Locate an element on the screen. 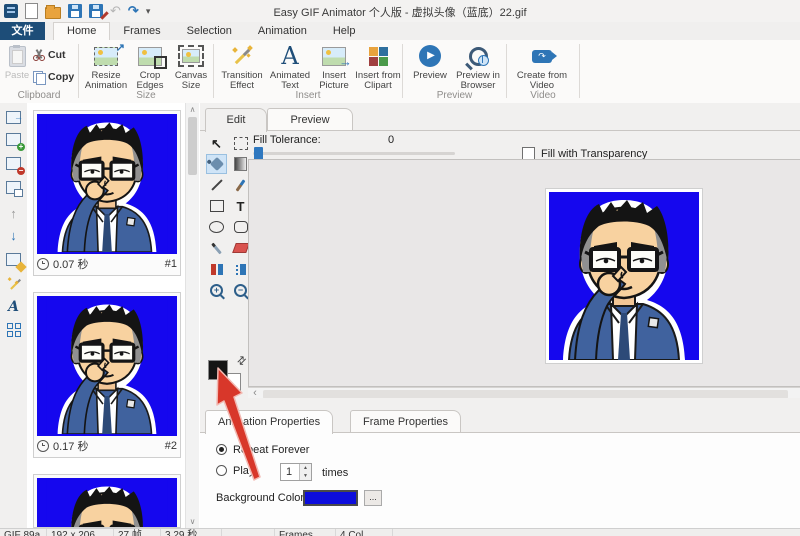 This screenshot has height=536, width=800. transition-effect-button: Transition Effect is located at coordinates (242, 67).